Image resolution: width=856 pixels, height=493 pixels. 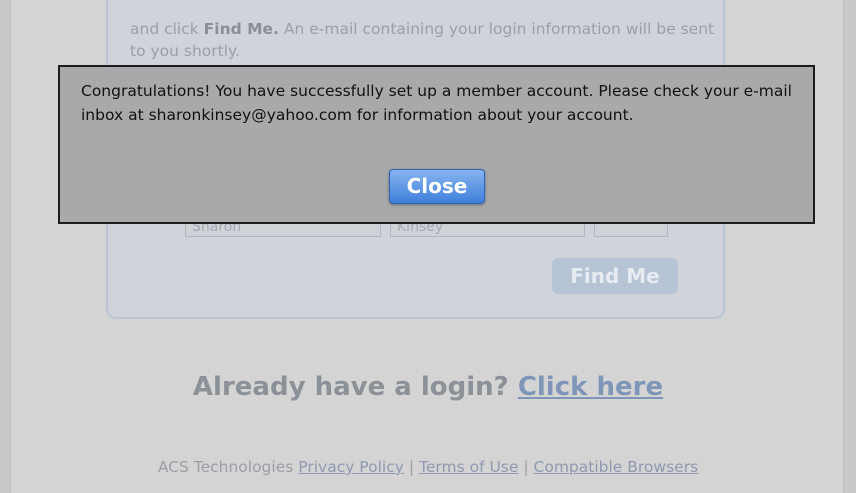 I want to click on login-prompt: Already have a login? Click here, so click(x=428, y=387).